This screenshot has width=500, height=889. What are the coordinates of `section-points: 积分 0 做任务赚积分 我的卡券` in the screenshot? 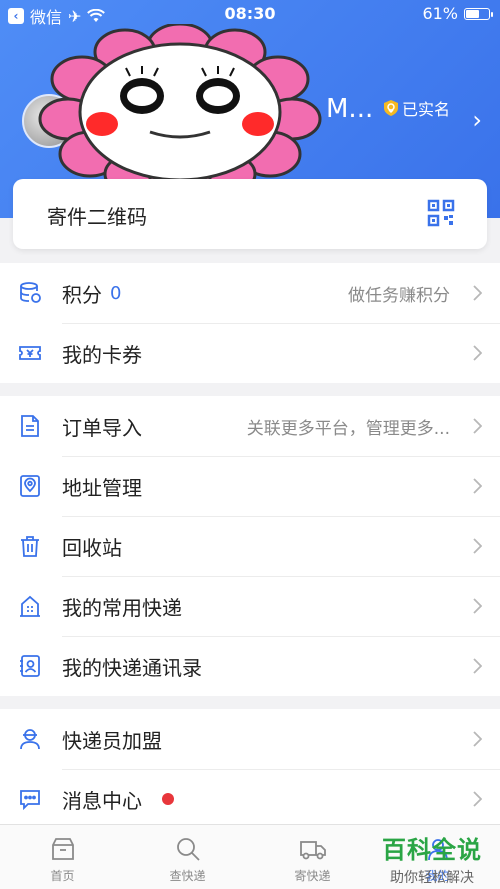 It's located at (250, 323).